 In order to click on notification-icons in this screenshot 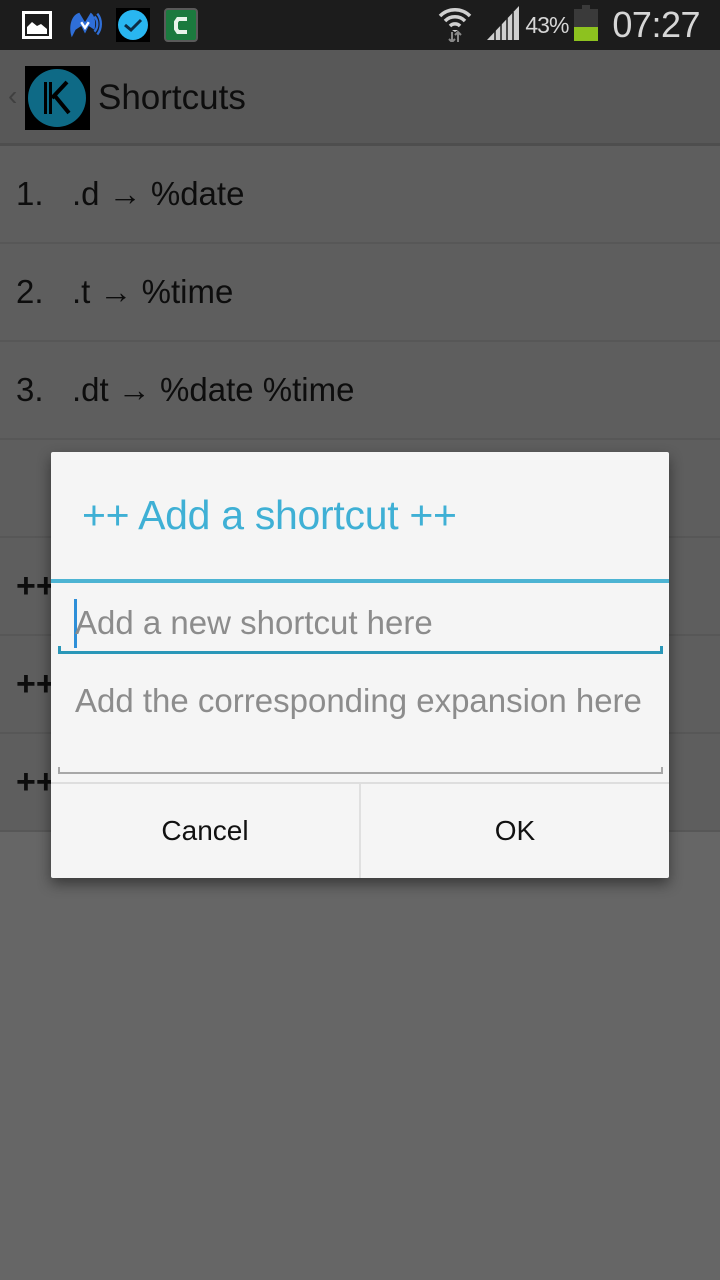, I will do `click(109, 25)`.